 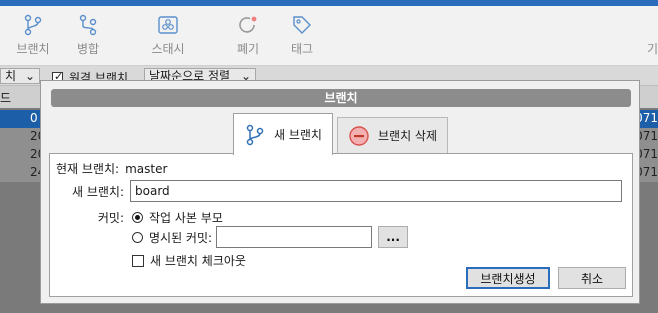 I want to click on current-branch-value: master, so click(x=146, y=168).